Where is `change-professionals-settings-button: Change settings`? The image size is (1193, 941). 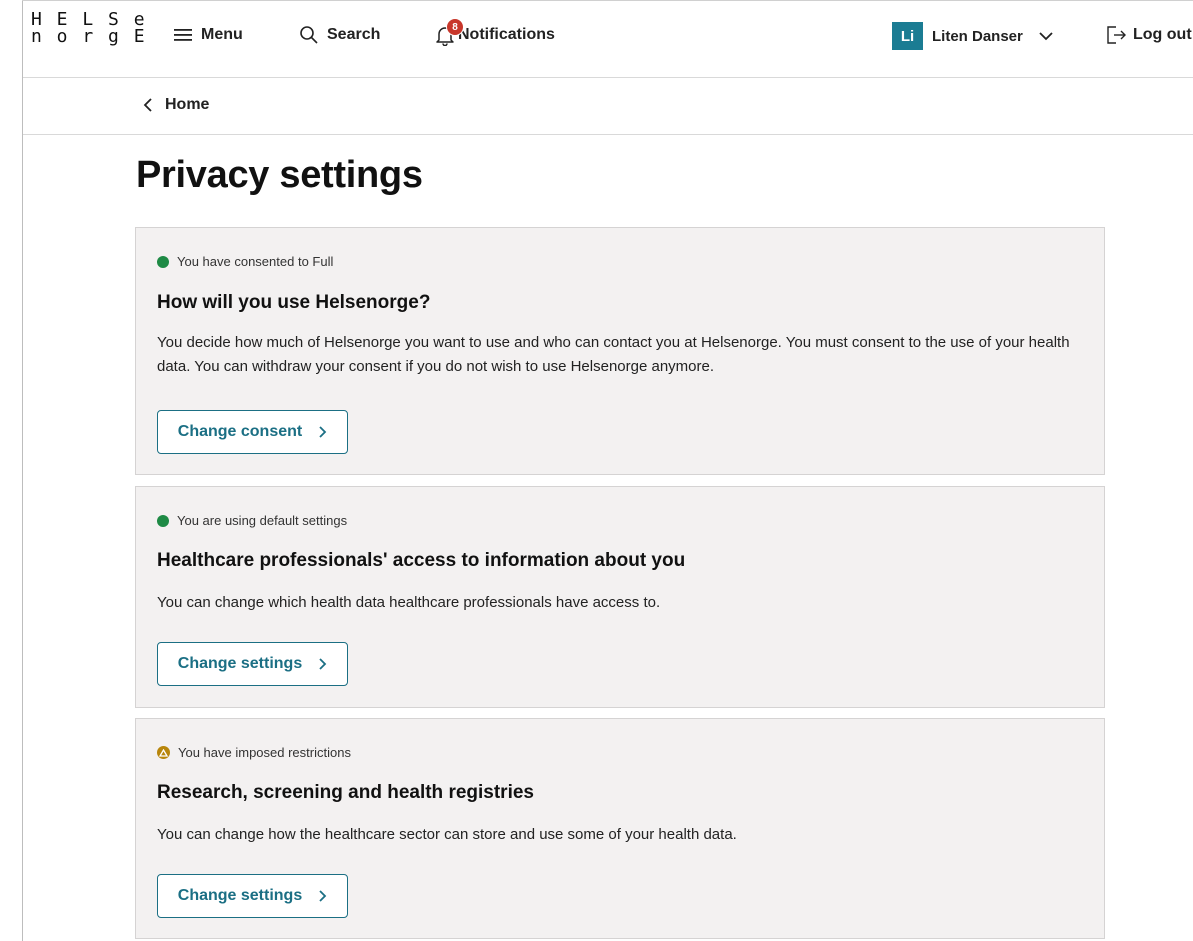
change-professionals-settings-button: Change settings is located at coordinates (252, 664).